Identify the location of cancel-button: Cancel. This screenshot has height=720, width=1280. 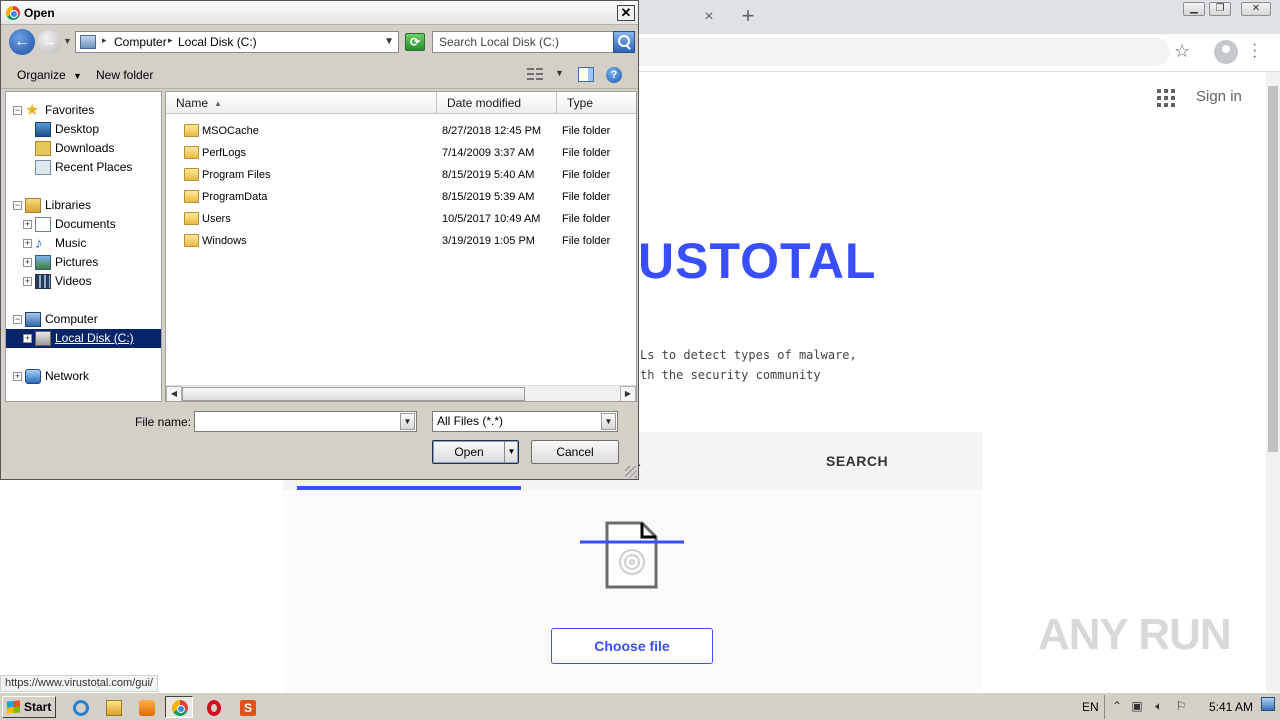
(575, 452).